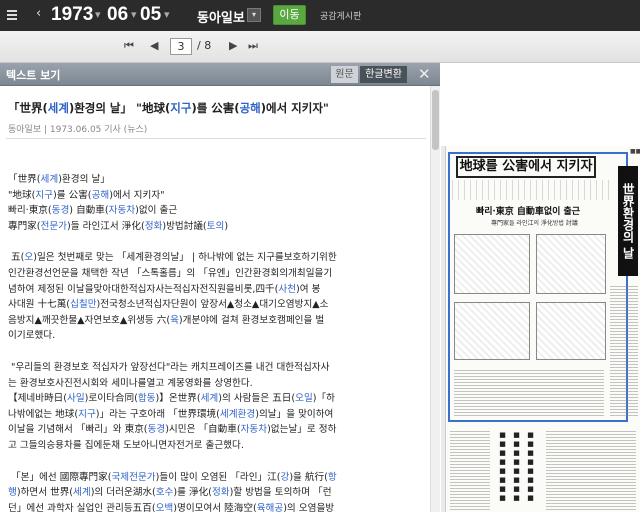  What do you see at coordinates (528, 212) in the screenshot?
I see `newspaper-subheadline: 빠리·東京 自動車없이 출근` at bounding box center [528, 212].